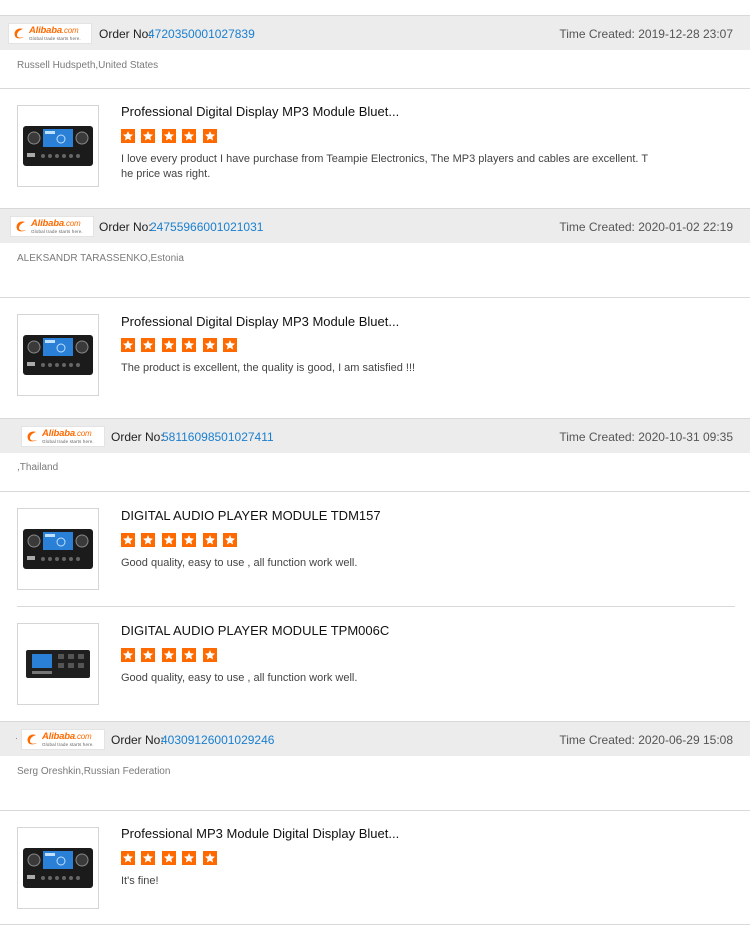  I want to click on buyer-info: Serg Oreshkin,Russian Federation, so click(94, 771).